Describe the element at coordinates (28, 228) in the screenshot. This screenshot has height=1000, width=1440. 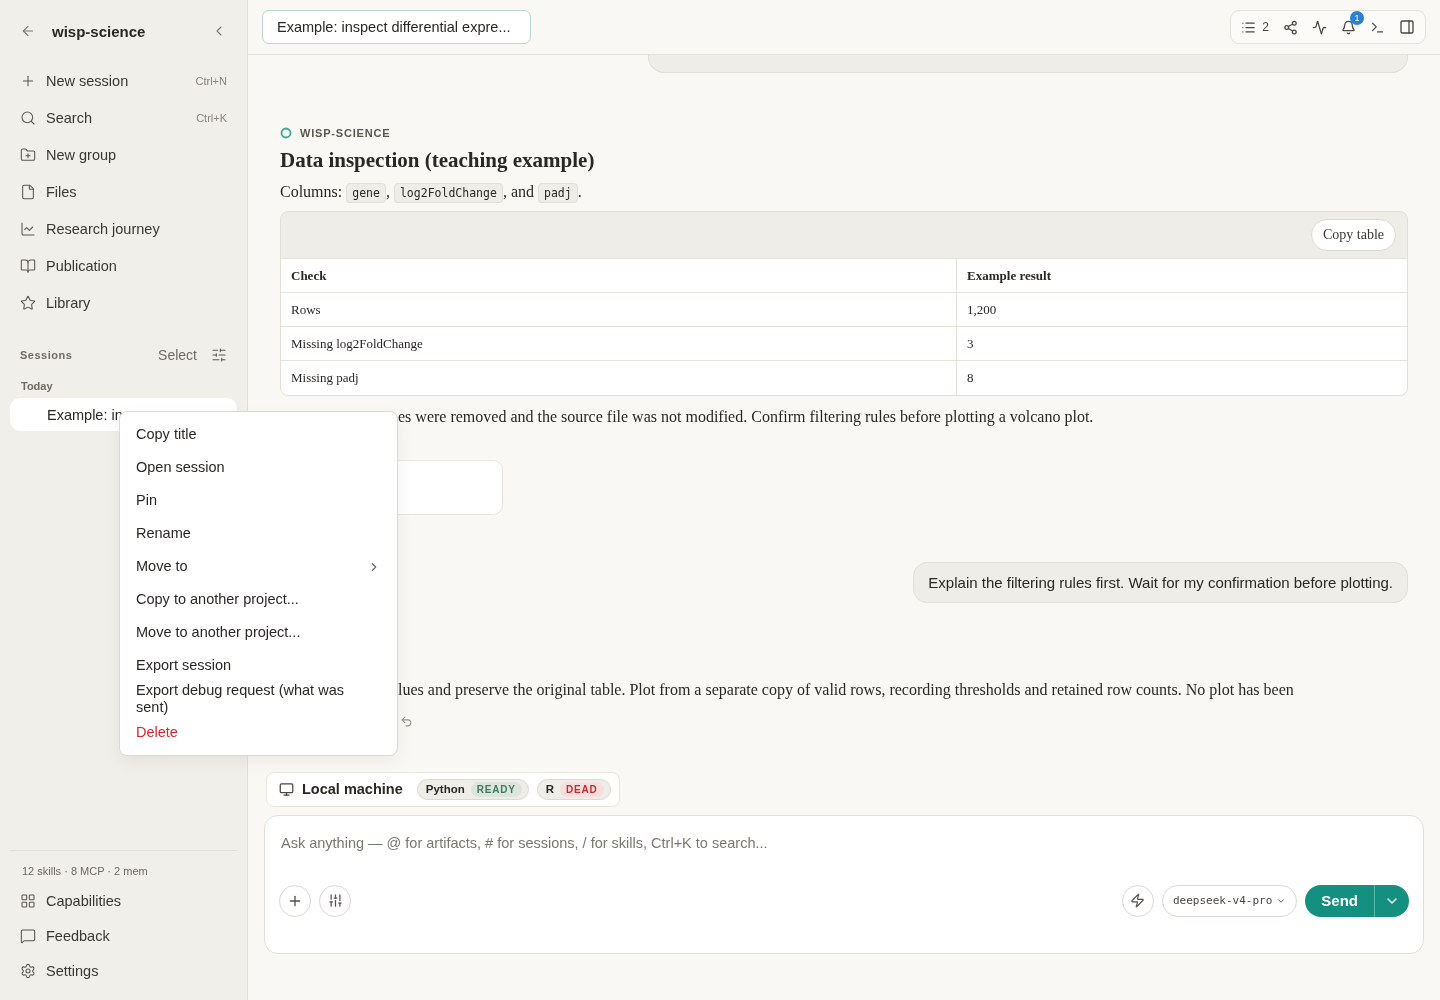
I see `line-chart-icon` at that location.